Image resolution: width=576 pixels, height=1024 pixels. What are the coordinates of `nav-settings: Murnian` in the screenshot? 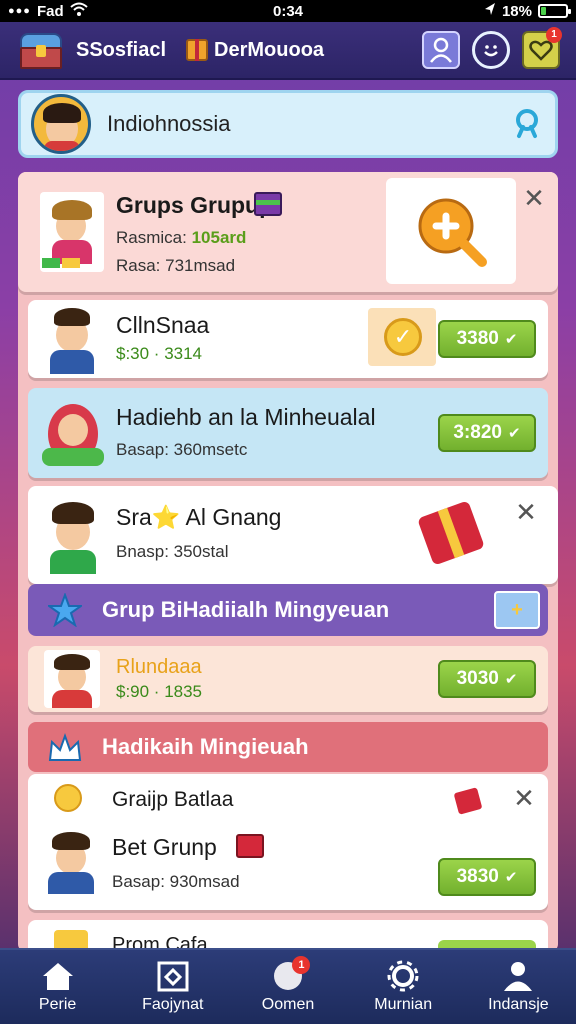 It's located at (403, 987).